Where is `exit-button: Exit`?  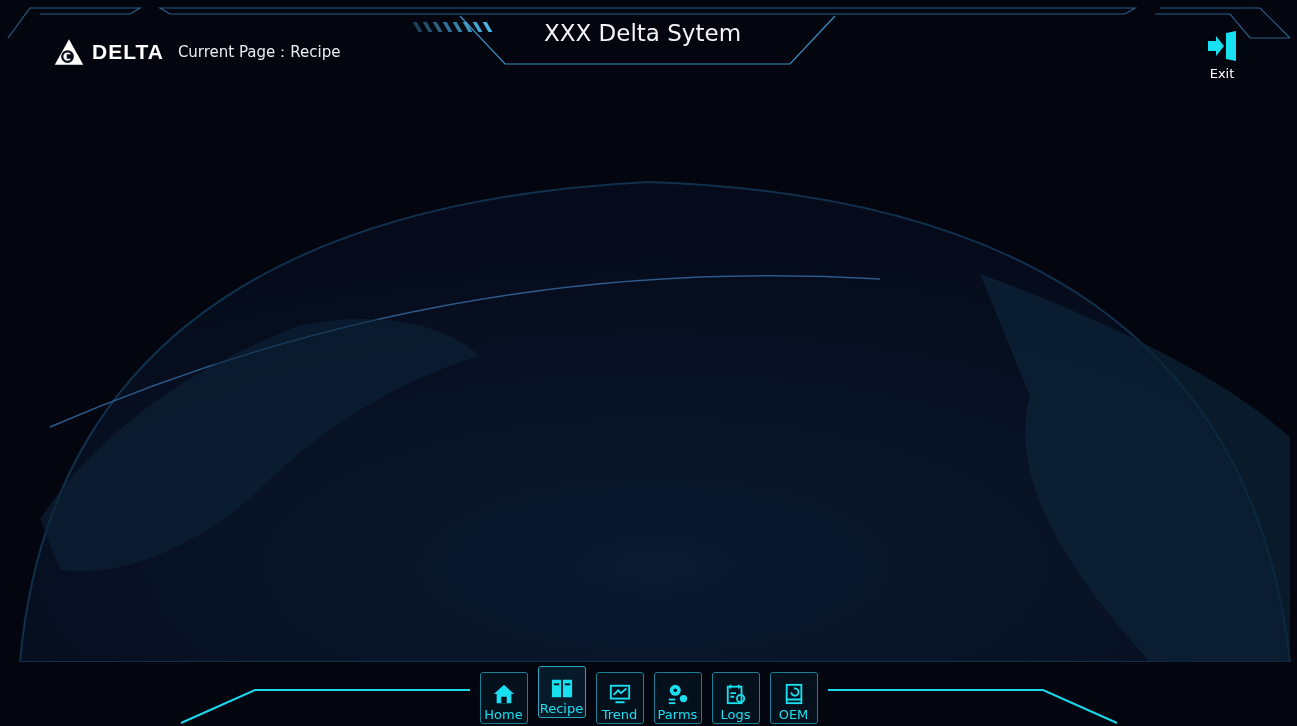 exit-button: Exit is located at coordinates (1222, 55).